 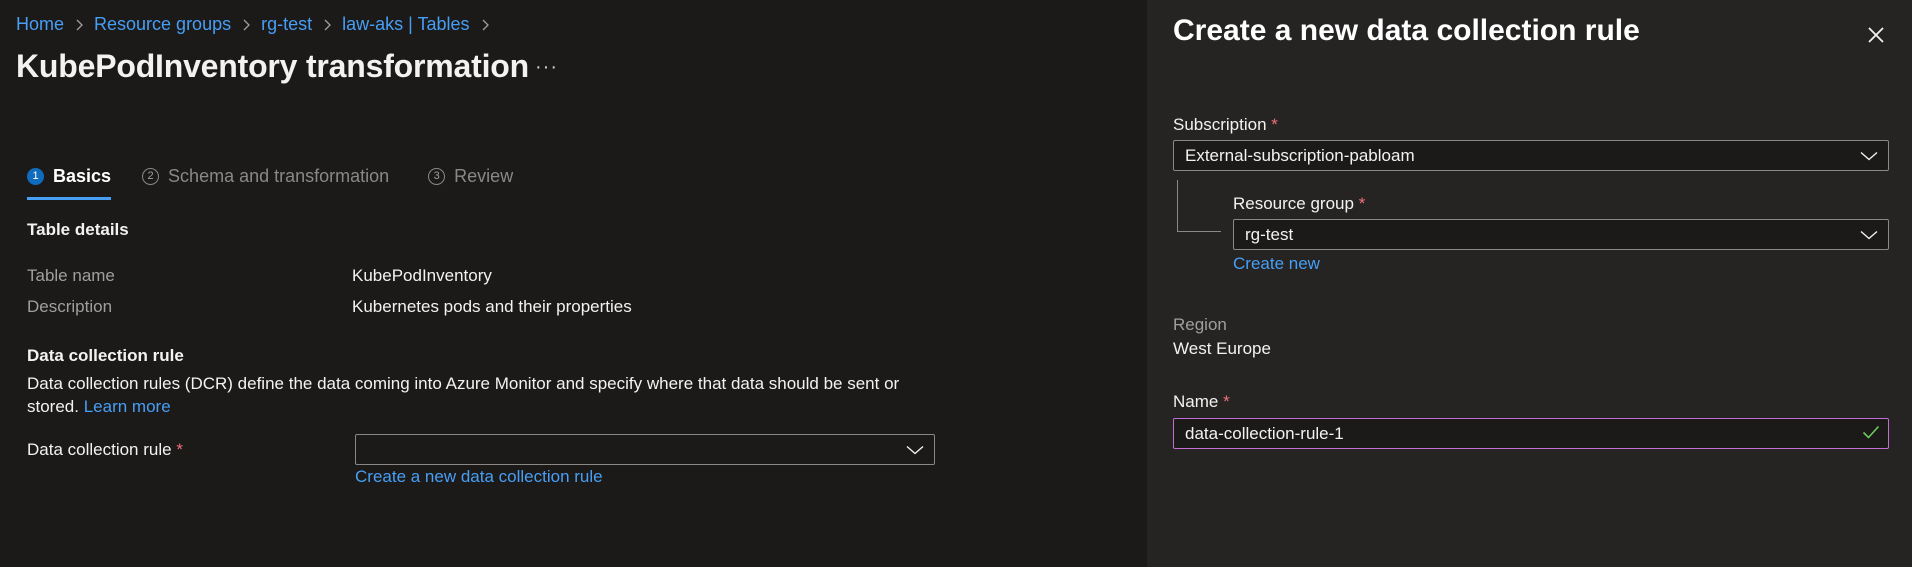 What do you see at coordinates (1300, 155) in the screenshot?
I see `subscription-select-value: External-subscription-pabloam` at bounding box center [1300, 155].